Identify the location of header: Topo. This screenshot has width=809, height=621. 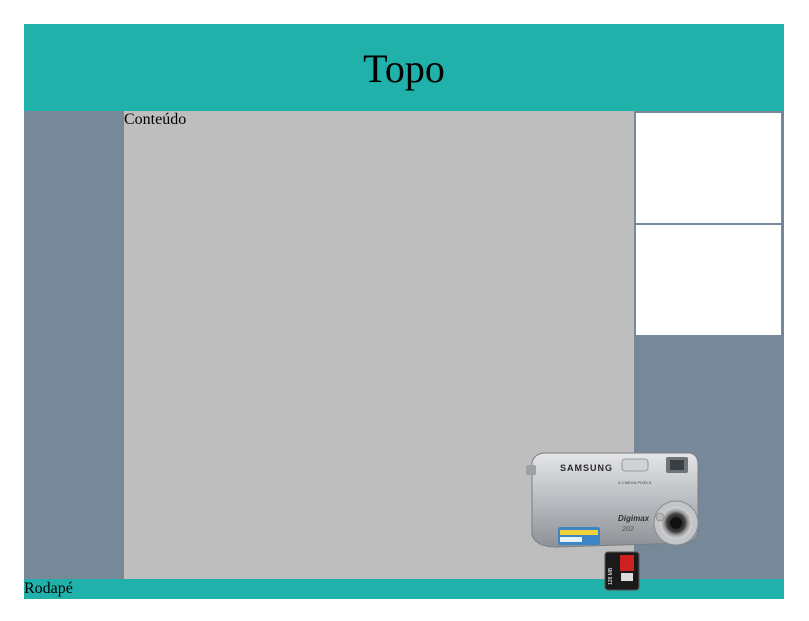
(404, 67).